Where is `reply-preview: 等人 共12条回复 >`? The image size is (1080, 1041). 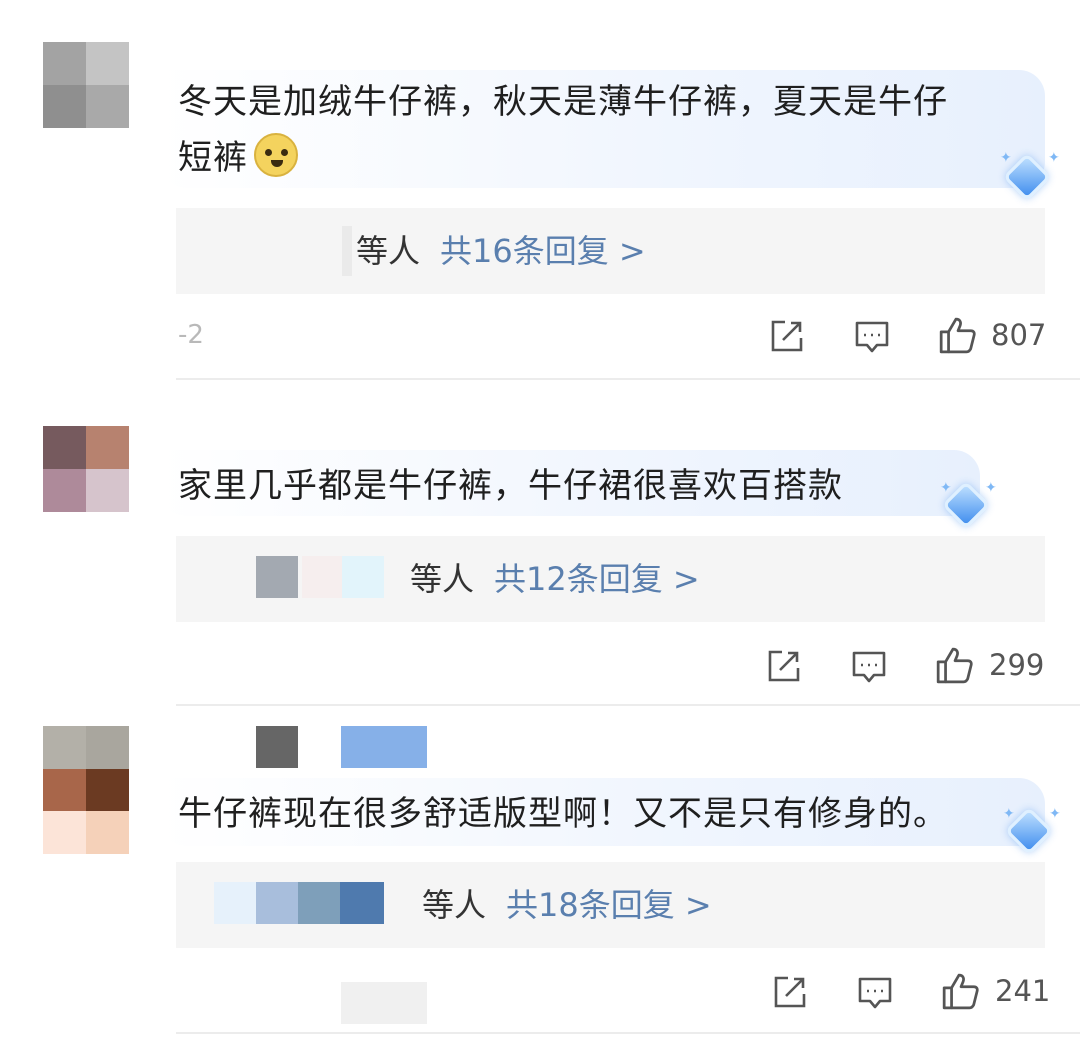
reply-preview: 等人 共12条回复 > is located at coordinates (610, 579).